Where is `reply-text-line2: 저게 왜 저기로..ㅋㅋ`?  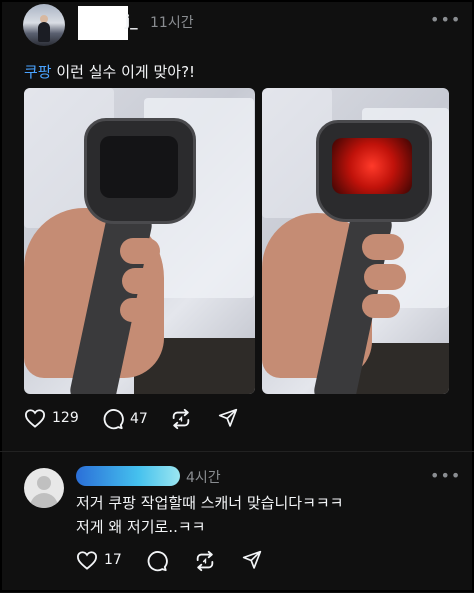 reply-text-line2: 저게 왜 저기로..ㅋㅋ is located at coordinates (141, 527).